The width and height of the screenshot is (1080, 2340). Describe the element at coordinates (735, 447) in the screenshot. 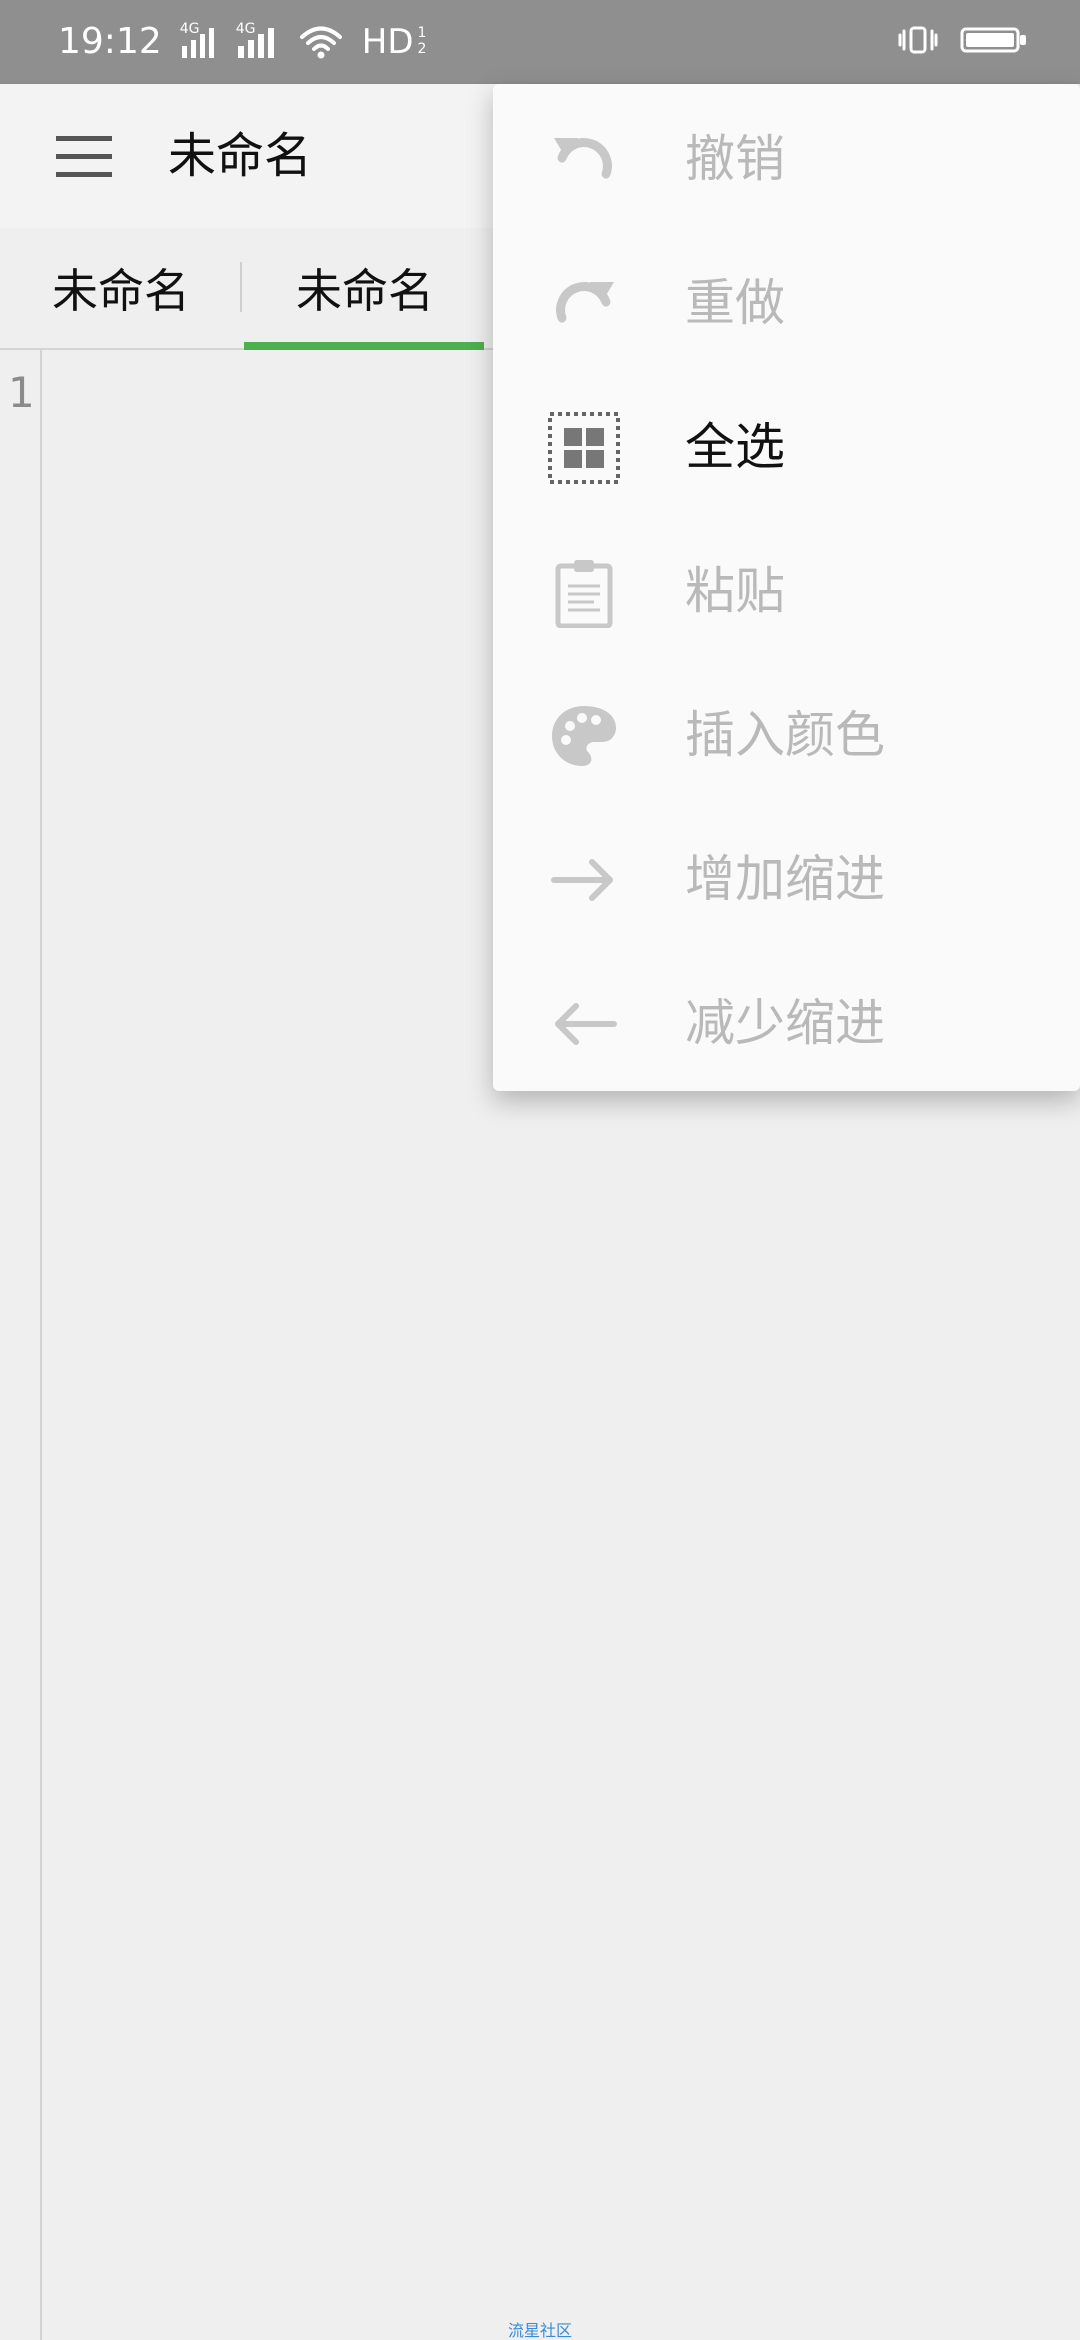

I see `menu-item-label: 全选` at that location.